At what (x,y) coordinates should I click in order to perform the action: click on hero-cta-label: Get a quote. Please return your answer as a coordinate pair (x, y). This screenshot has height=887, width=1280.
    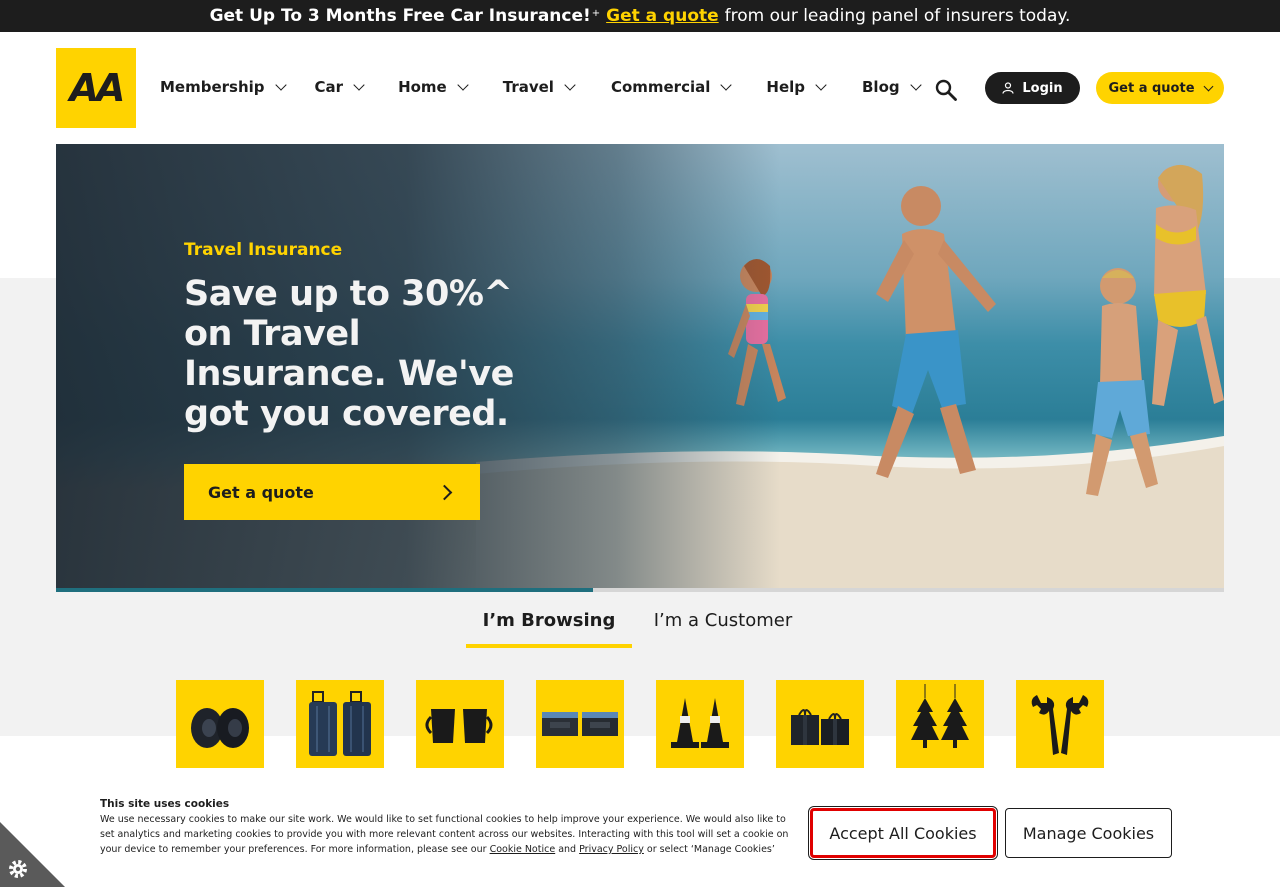
    Looking at the image, I should click on (261, 492).